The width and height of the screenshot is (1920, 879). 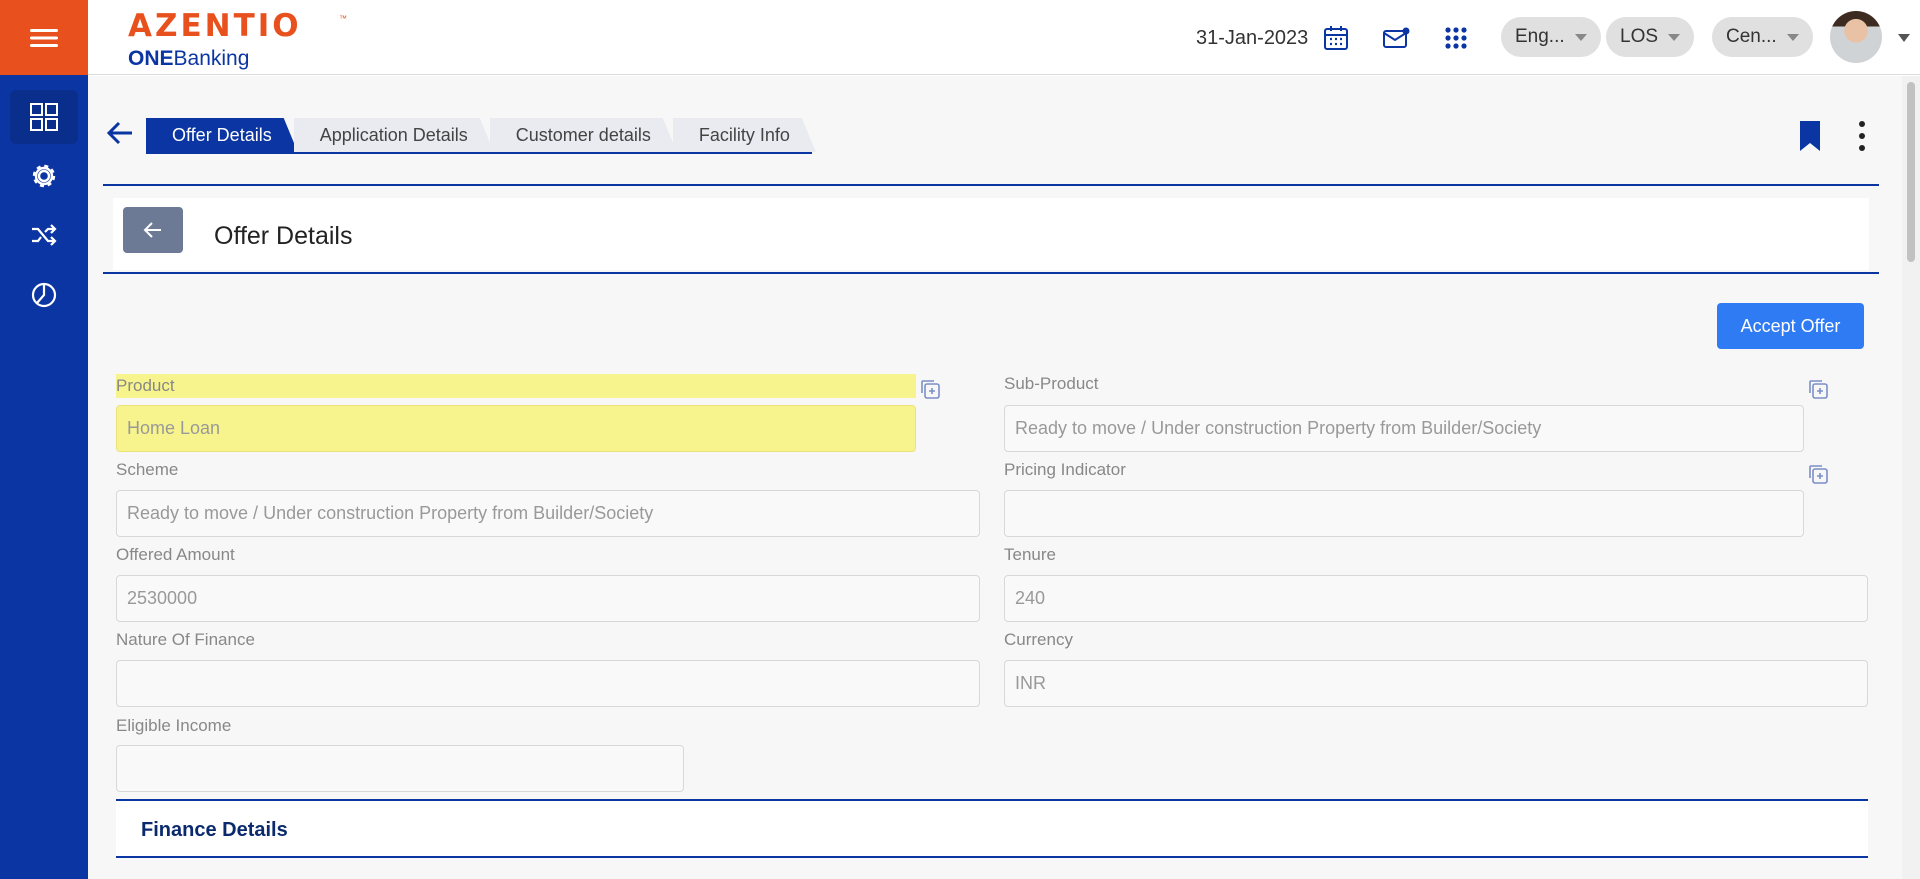 I want to click on hamburger-icon, so click(x=44, y=37).